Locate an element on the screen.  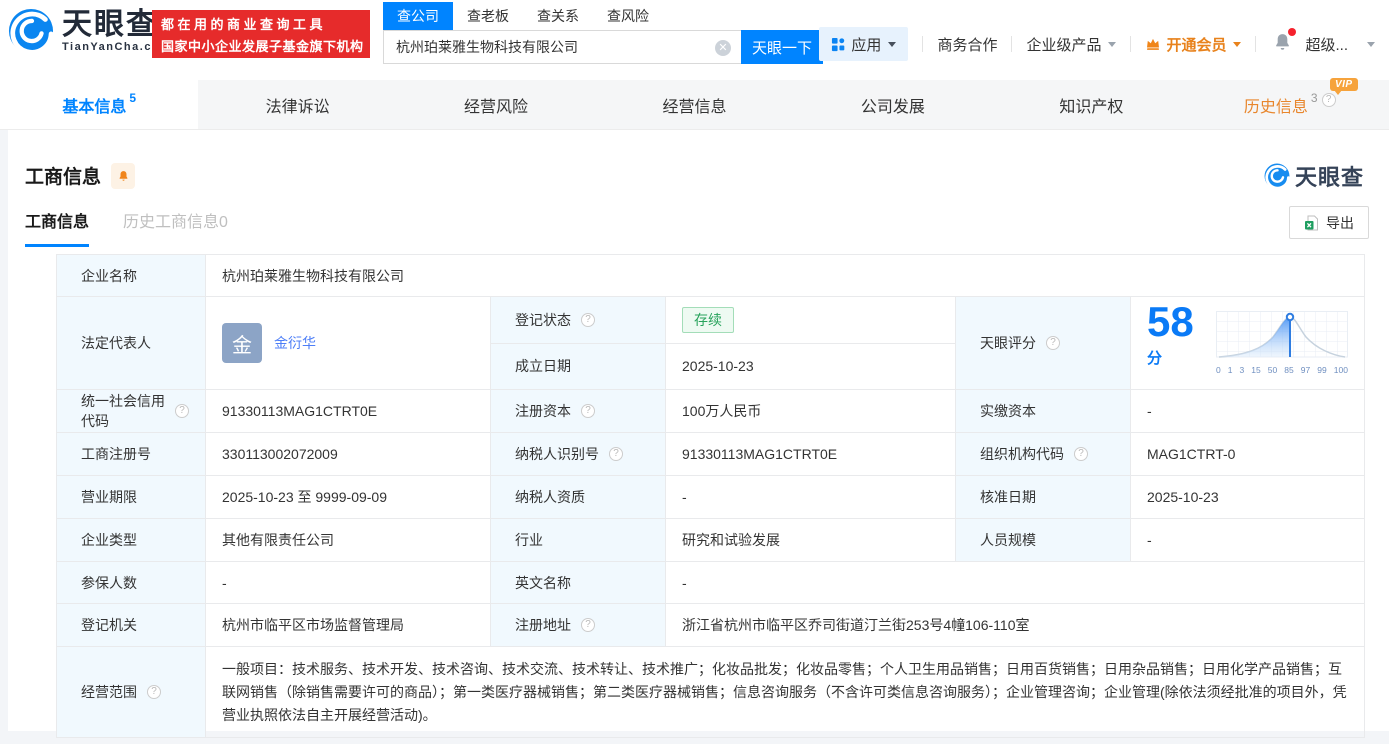
taxpayer-quality-label: 纳税人资质 is located at coordinates (578, 497).